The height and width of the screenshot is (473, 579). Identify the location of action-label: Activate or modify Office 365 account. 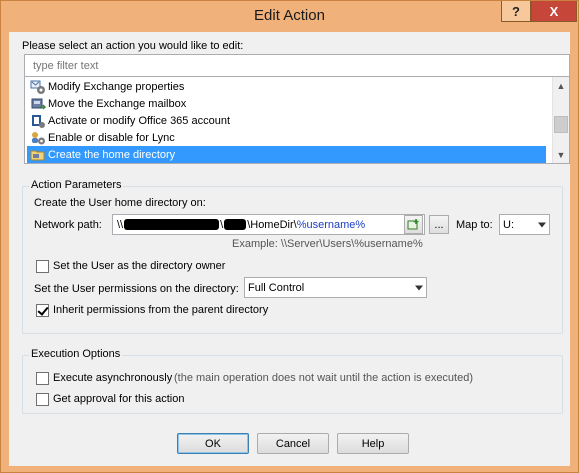
(139, 120).